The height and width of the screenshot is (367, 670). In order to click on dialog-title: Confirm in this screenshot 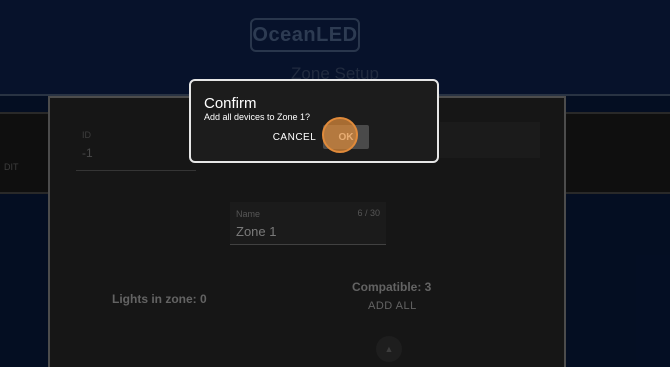, I will do `click(230, 103)`.